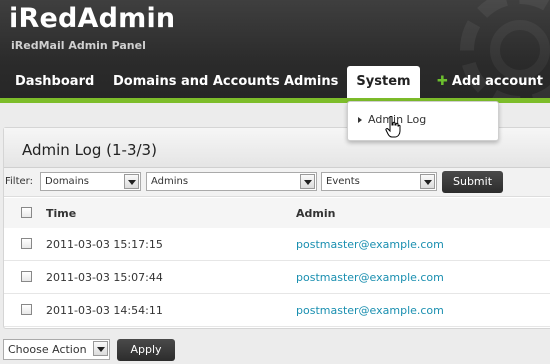 This screenshot has width=550, height=364. Describe the element at coordinates (423, 121) in the screenshot. I see `system-dropdown-menu: Admin Log` at that location.